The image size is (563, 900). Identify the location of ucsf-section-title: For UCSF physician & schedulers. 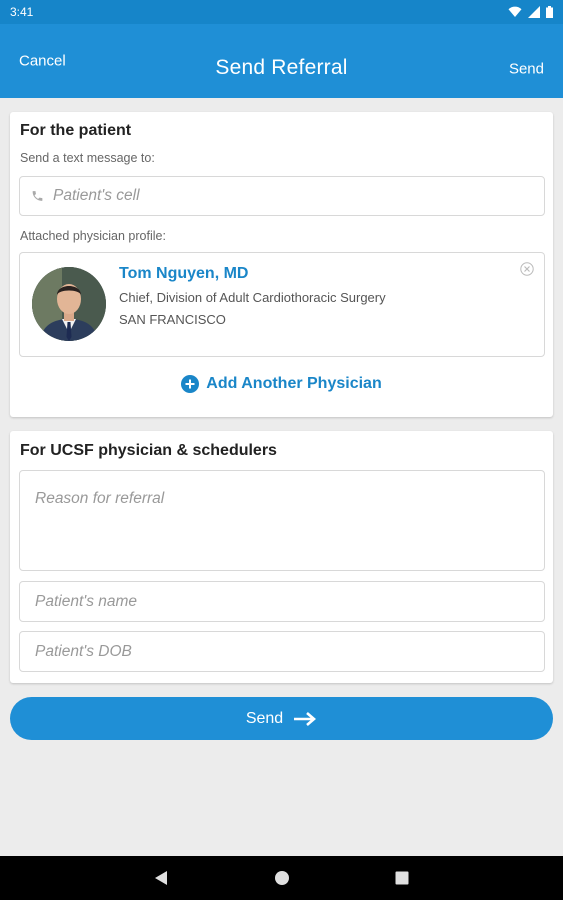
(148, 450).